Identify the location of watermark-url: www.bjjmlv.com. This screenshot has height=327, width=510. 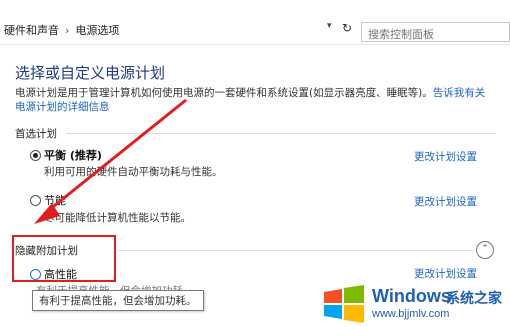
(411, 314).